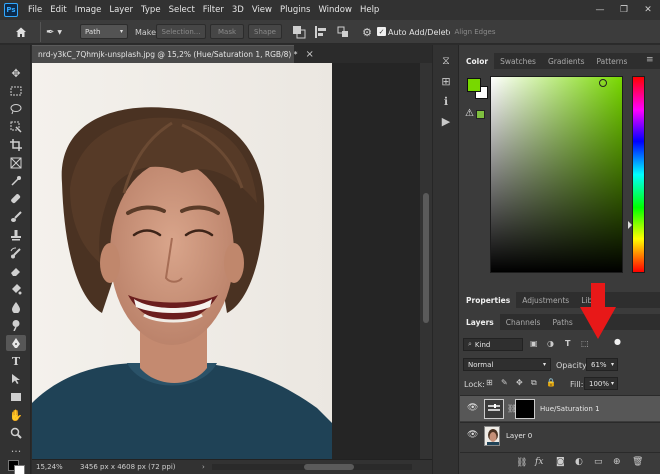 The width and height of the screenshot is (660, 474). What do you see at coordinates (556, 174) in the screenshot?
I see `color-picker-field` at bounding box center [556, 174].